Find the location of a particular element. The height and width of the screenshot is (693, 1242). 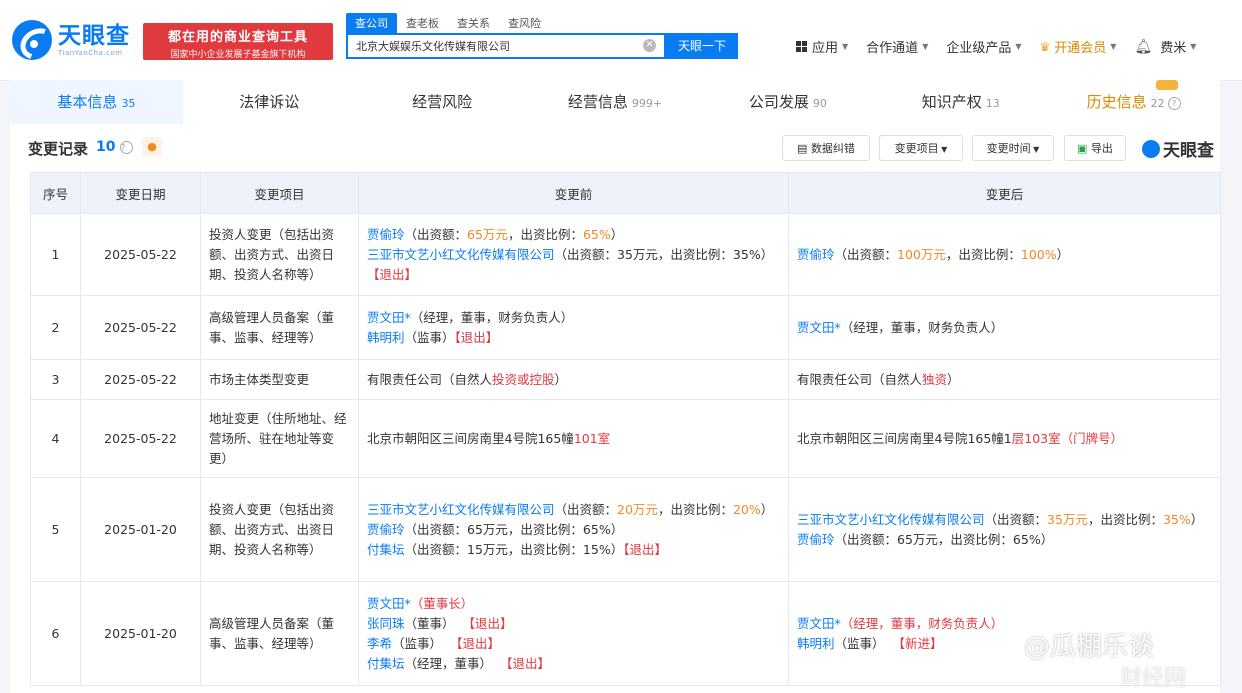

tab-history: 历史信息 22? is located at coordinates (1133, 102).